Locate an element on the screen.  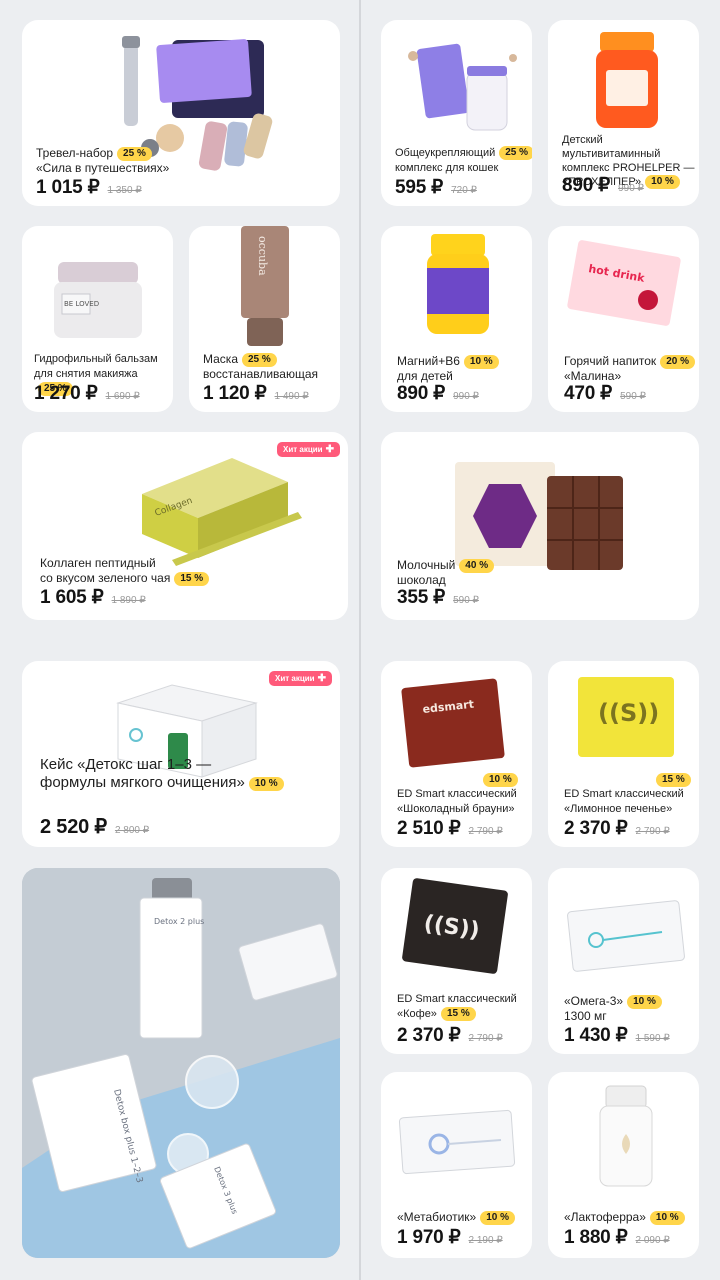
product-name: ED Smart классический «Кофе» 15 % is located at coordinates (457, 1007).